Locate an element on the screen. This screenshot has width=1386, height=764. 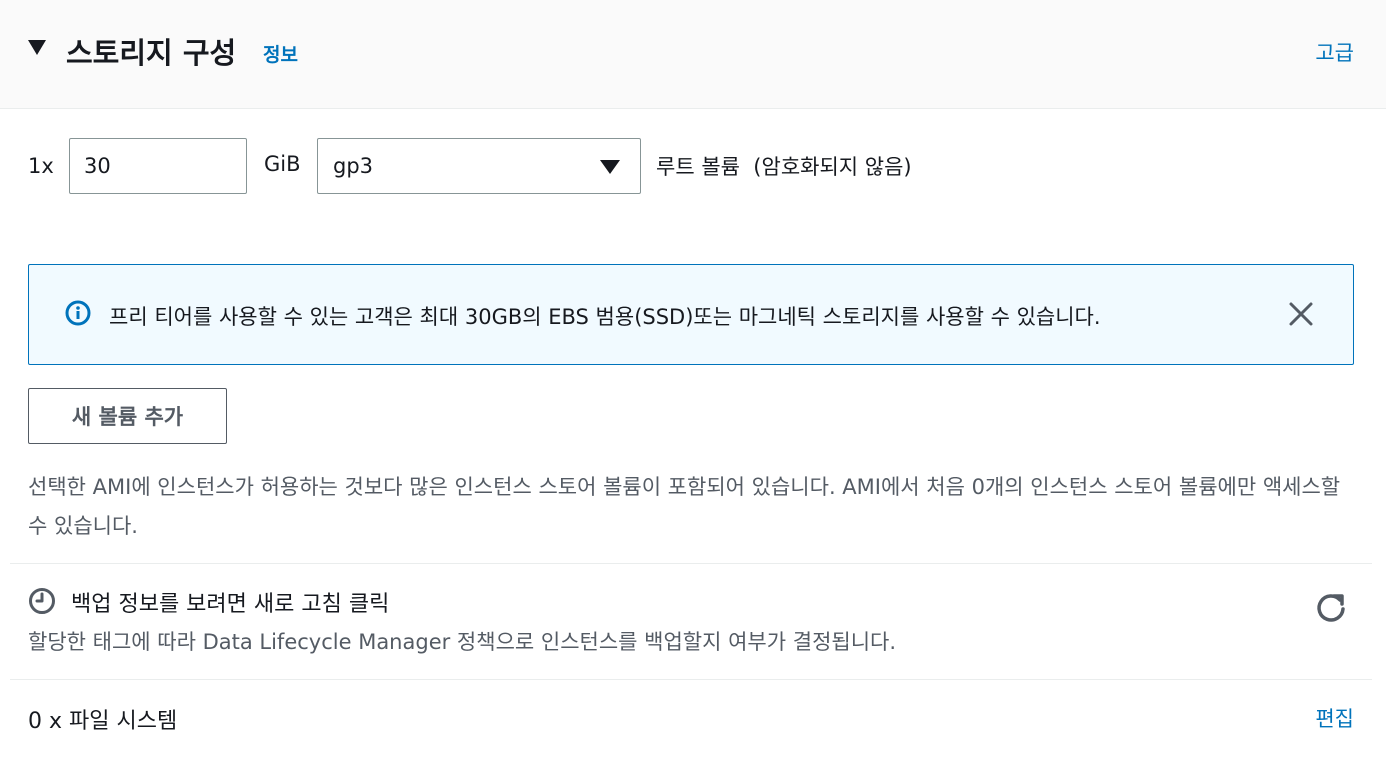
volume-type-select: gp3 is located at coordinates (479, 166).